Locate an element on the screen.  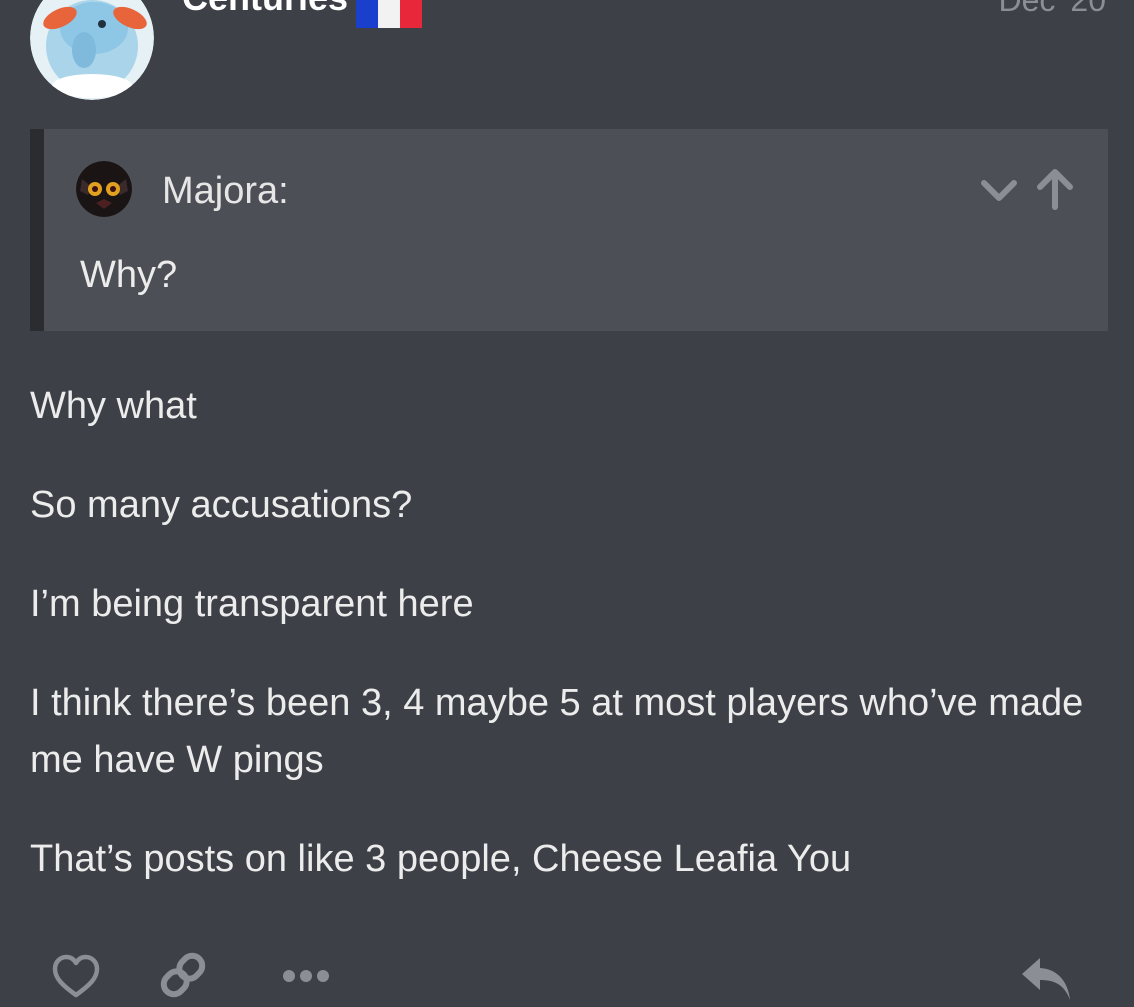
post-paragraph: So many accusations? is located at coordinates (221, 505).